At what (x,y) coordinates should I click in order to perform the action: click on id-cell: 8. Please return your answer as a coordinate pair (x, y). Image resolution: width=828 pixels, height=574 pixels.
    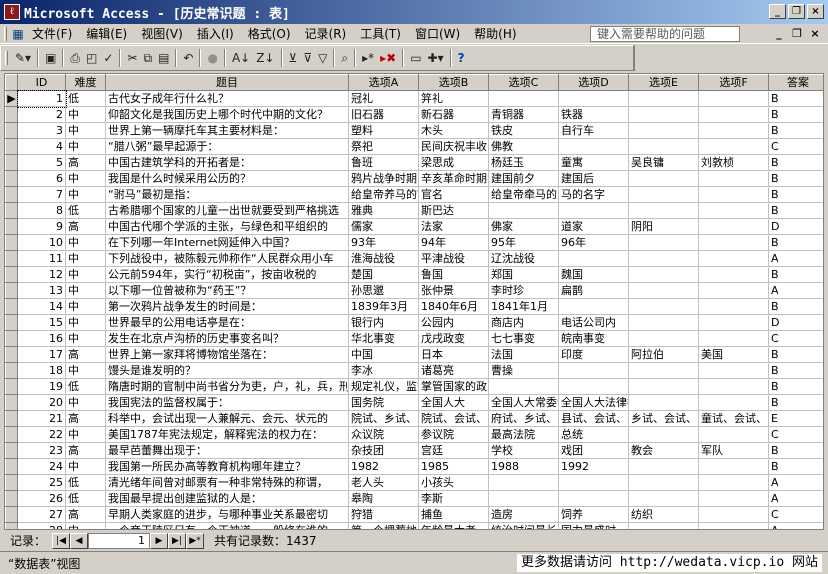
    Looking at the image, I should click on (41, 210).